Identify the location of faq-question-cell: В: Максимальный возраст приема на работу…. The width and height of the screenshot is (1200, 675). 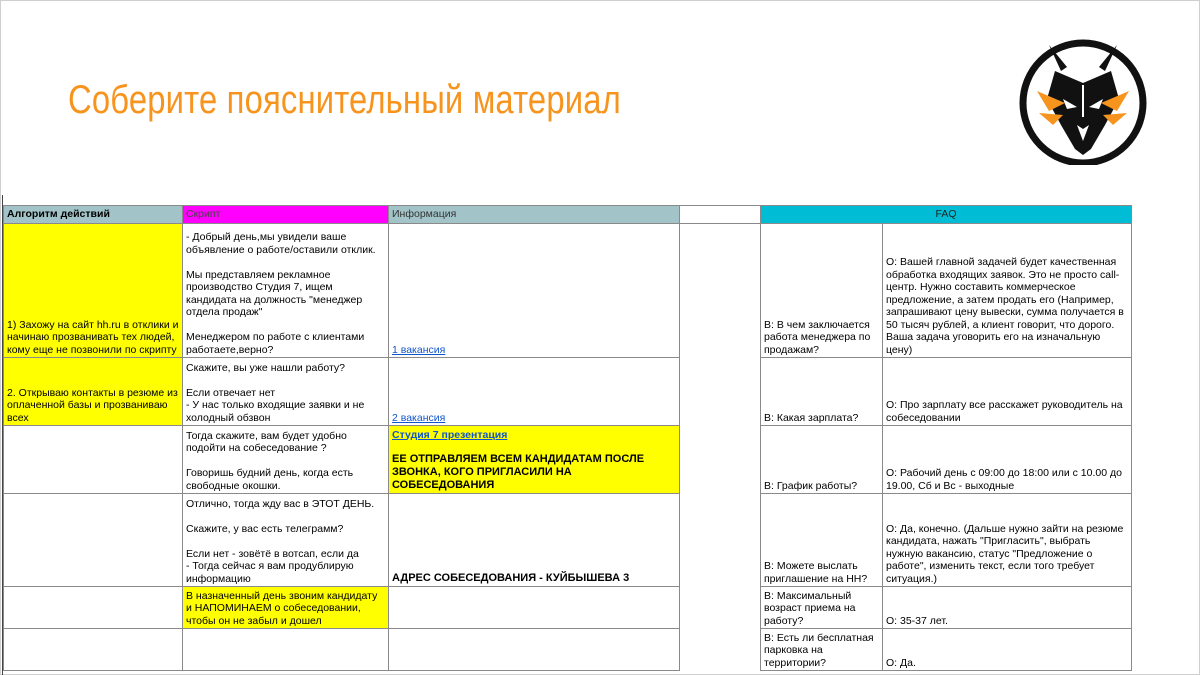
(821, 607).